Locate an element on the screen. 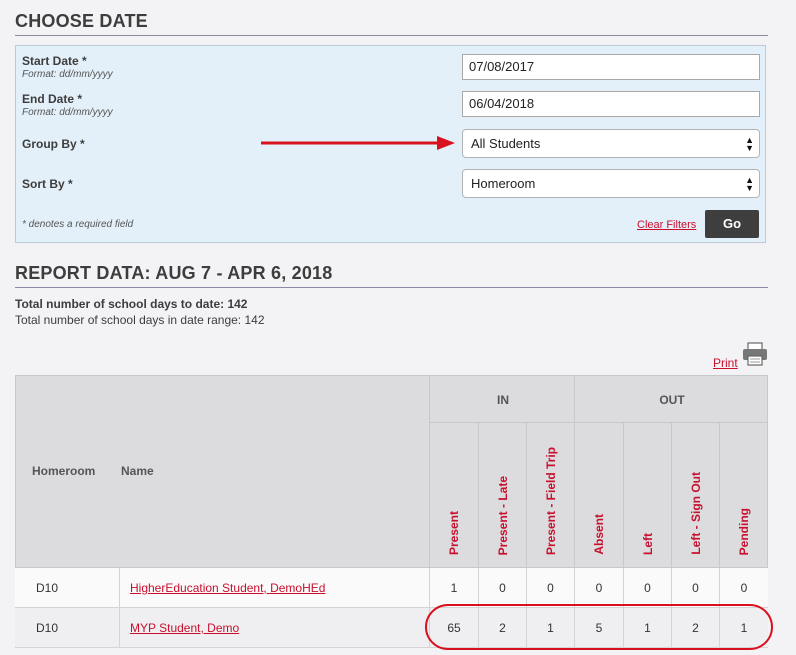 The width and height of the screenshot is (796, 655). group-in-header: IN is located at coordinates (502, 399).